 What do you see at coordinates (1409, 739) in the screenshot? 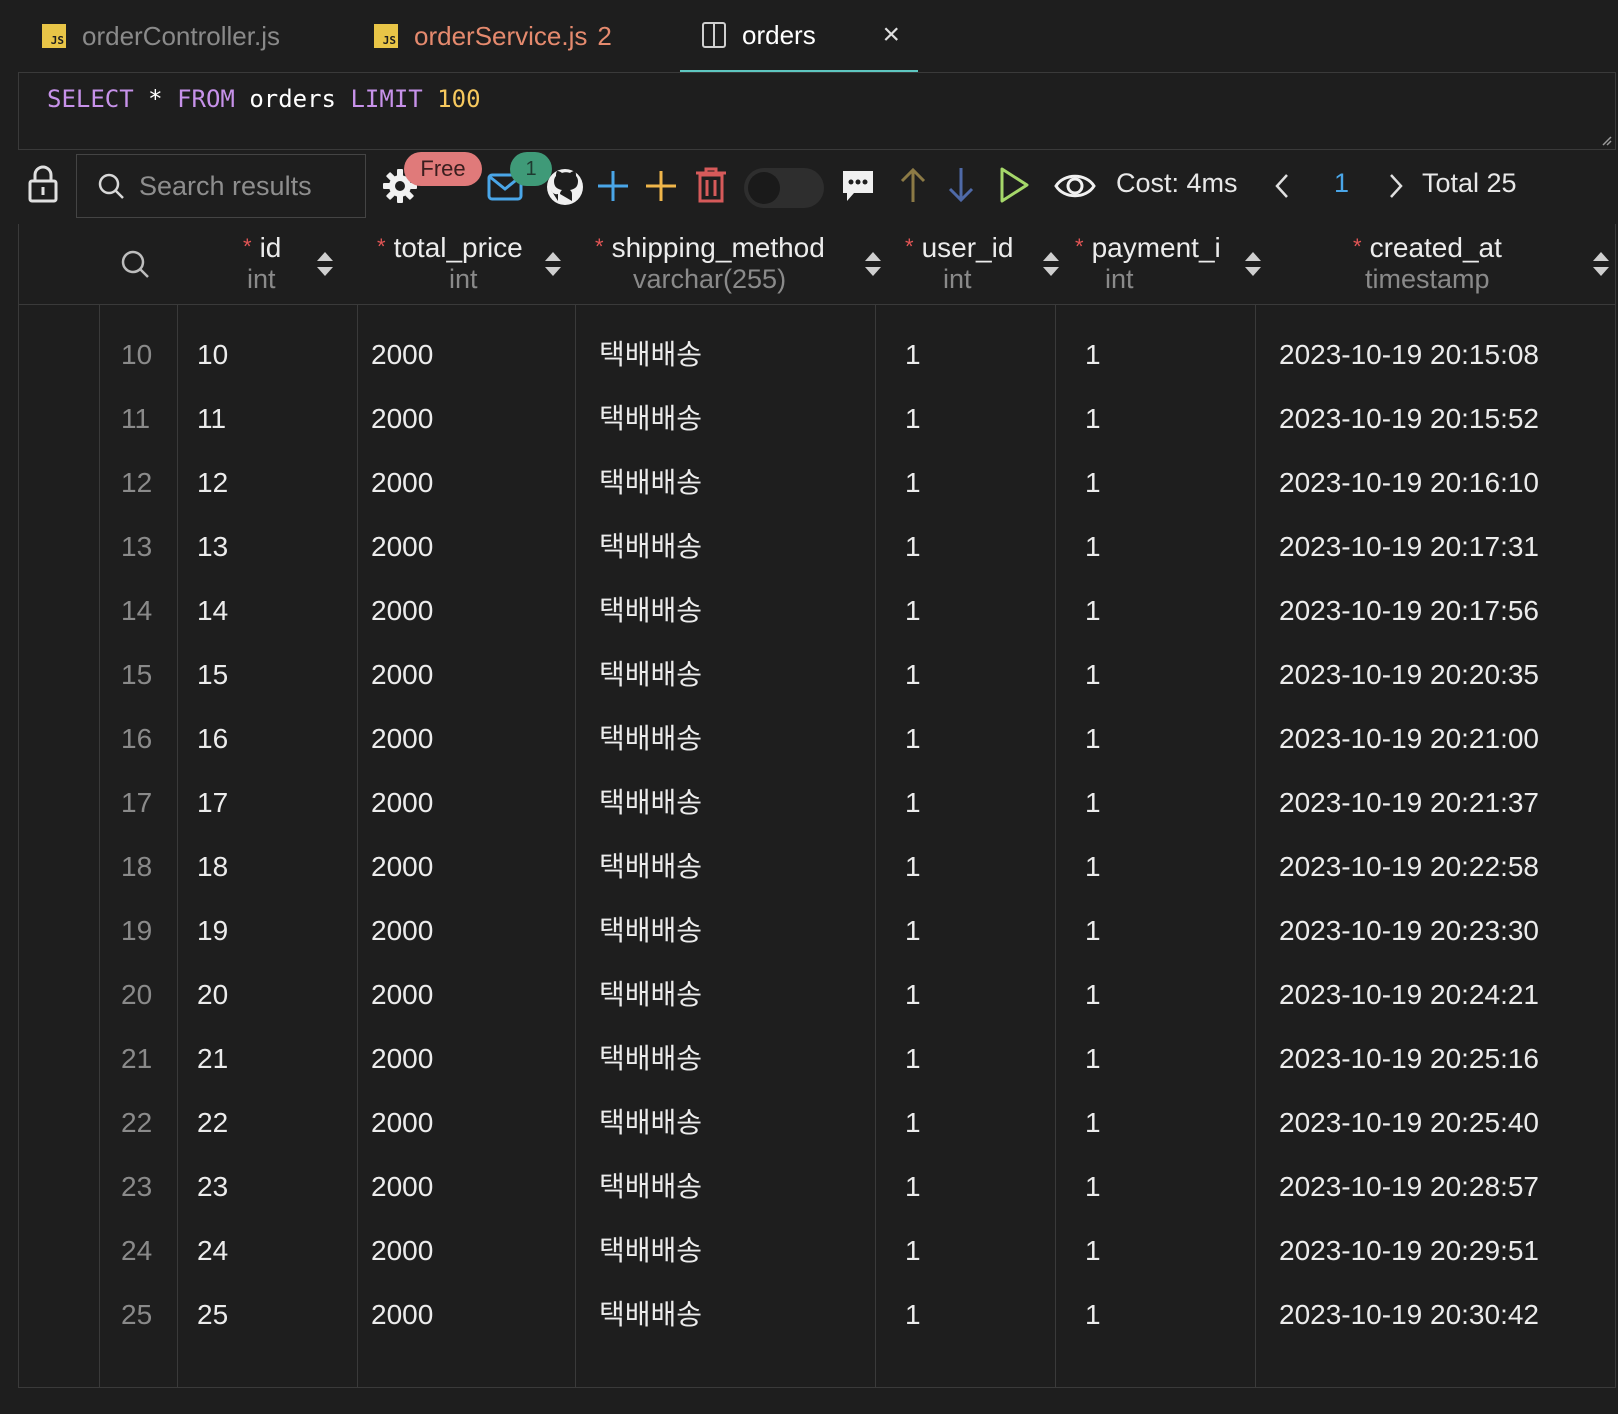
I see `cell-created-at: 2023-10-19 20:21:00` at bounding box center [1409, 739].